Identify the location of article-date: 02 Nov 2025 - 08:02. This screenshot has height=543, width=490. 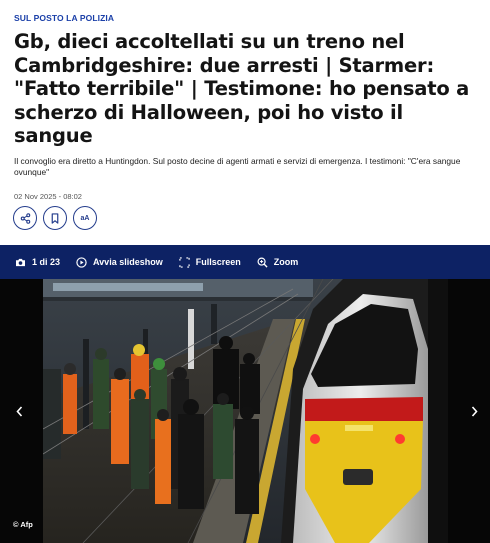
(48, 196).